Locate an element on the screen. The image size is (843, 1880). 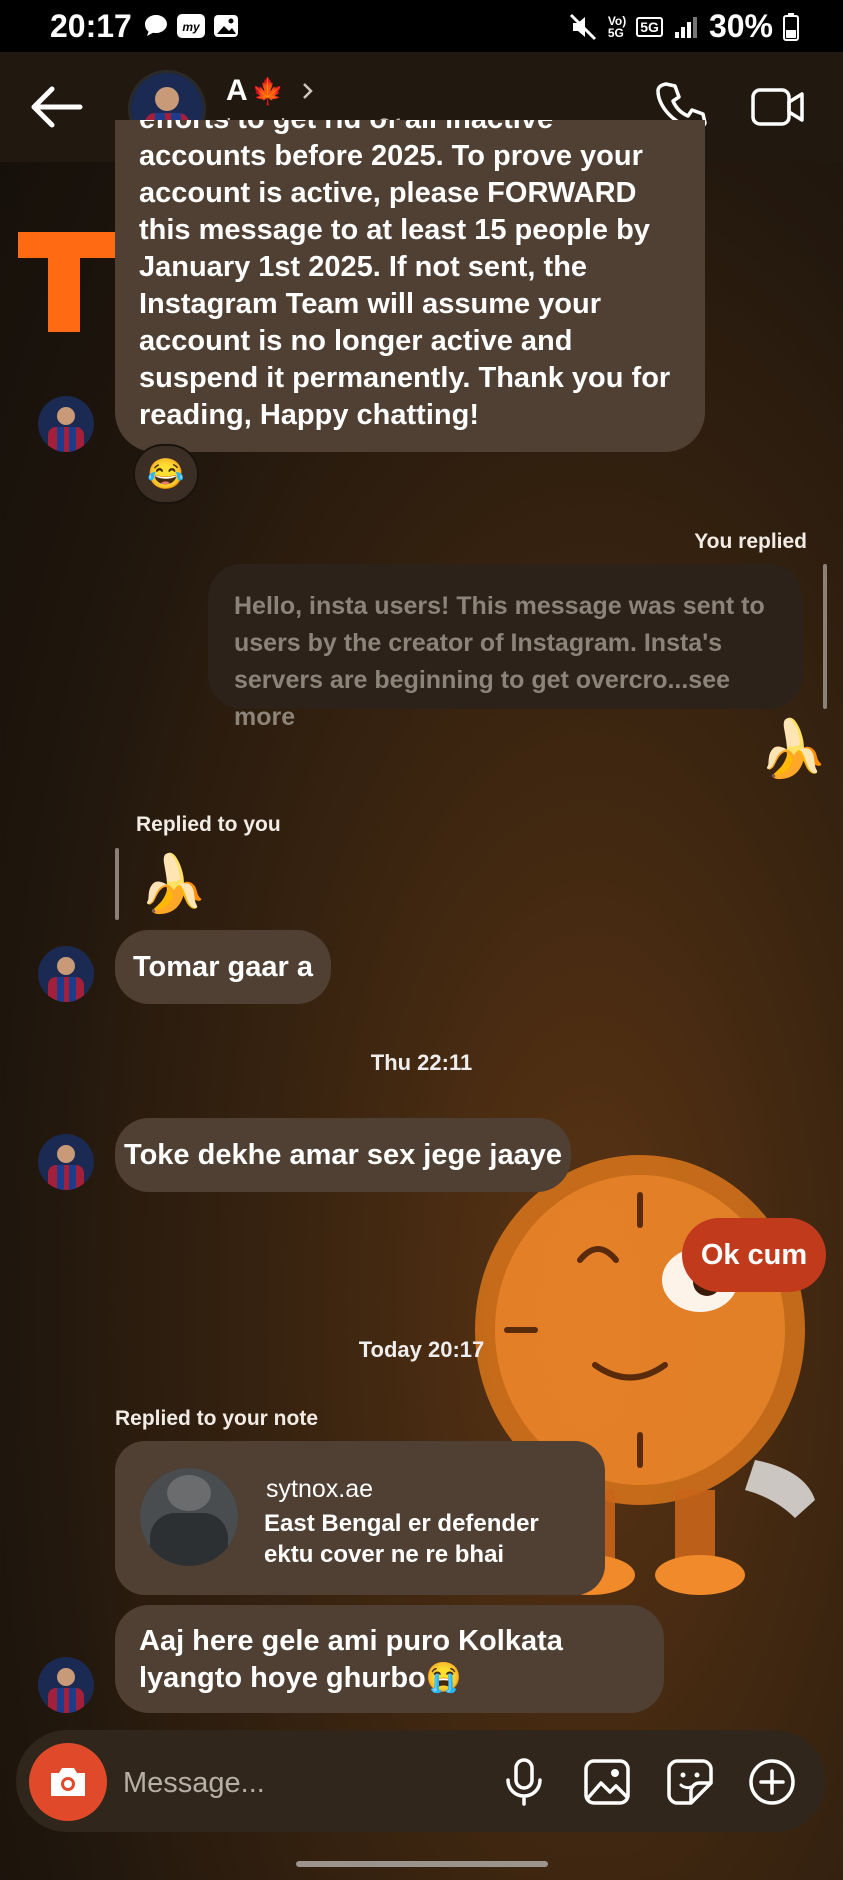
status-time: 20:17 is located at coordinates (91, 26).